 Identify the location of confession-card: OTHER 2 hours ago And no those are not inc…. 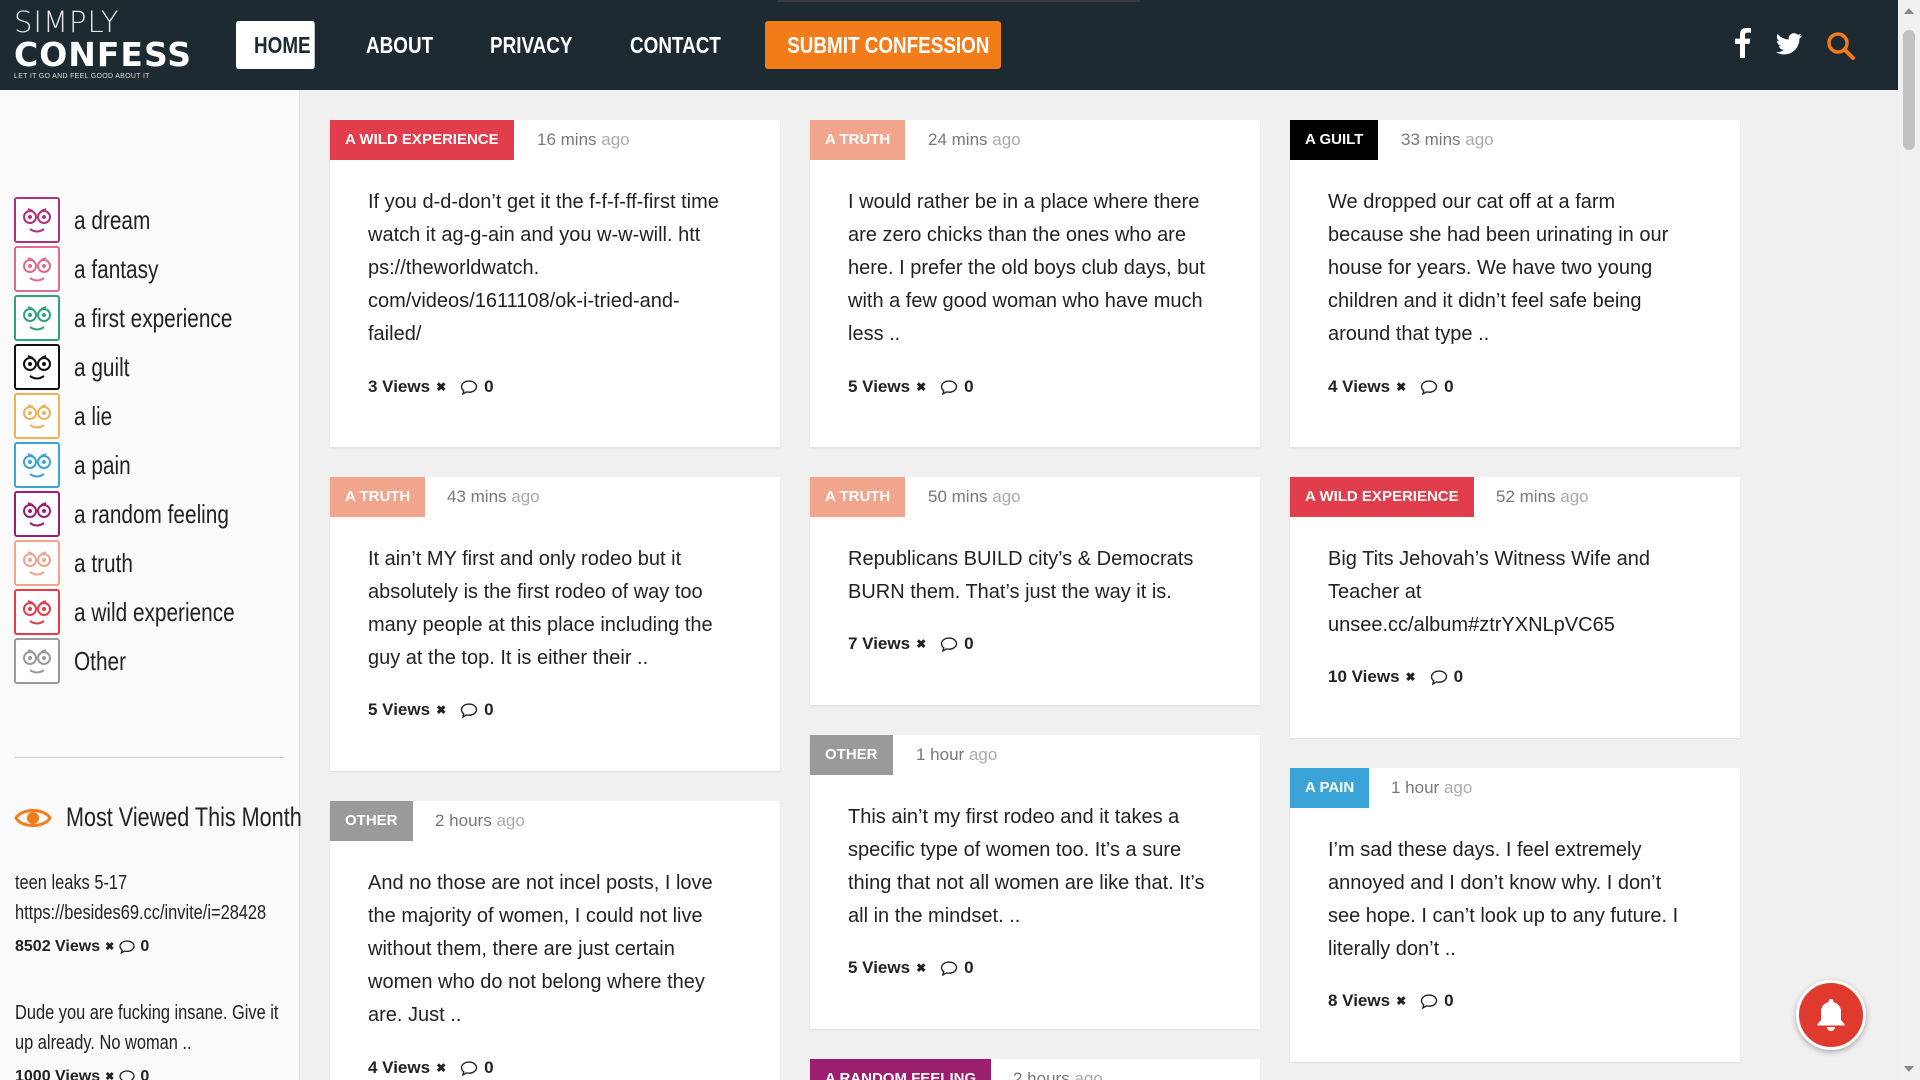
(555, 940).